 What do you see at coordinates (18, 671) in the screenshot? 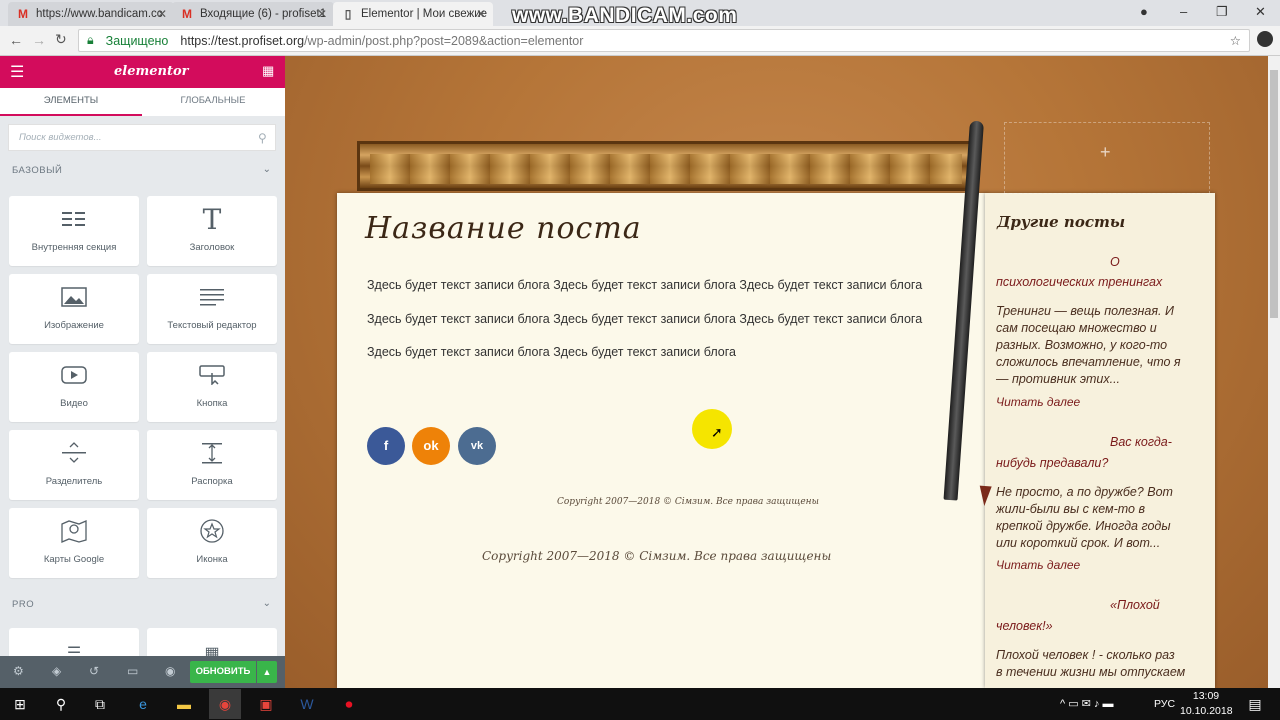
I see `settings-gear-icon: ⚙` at bounding box center [18, 671].